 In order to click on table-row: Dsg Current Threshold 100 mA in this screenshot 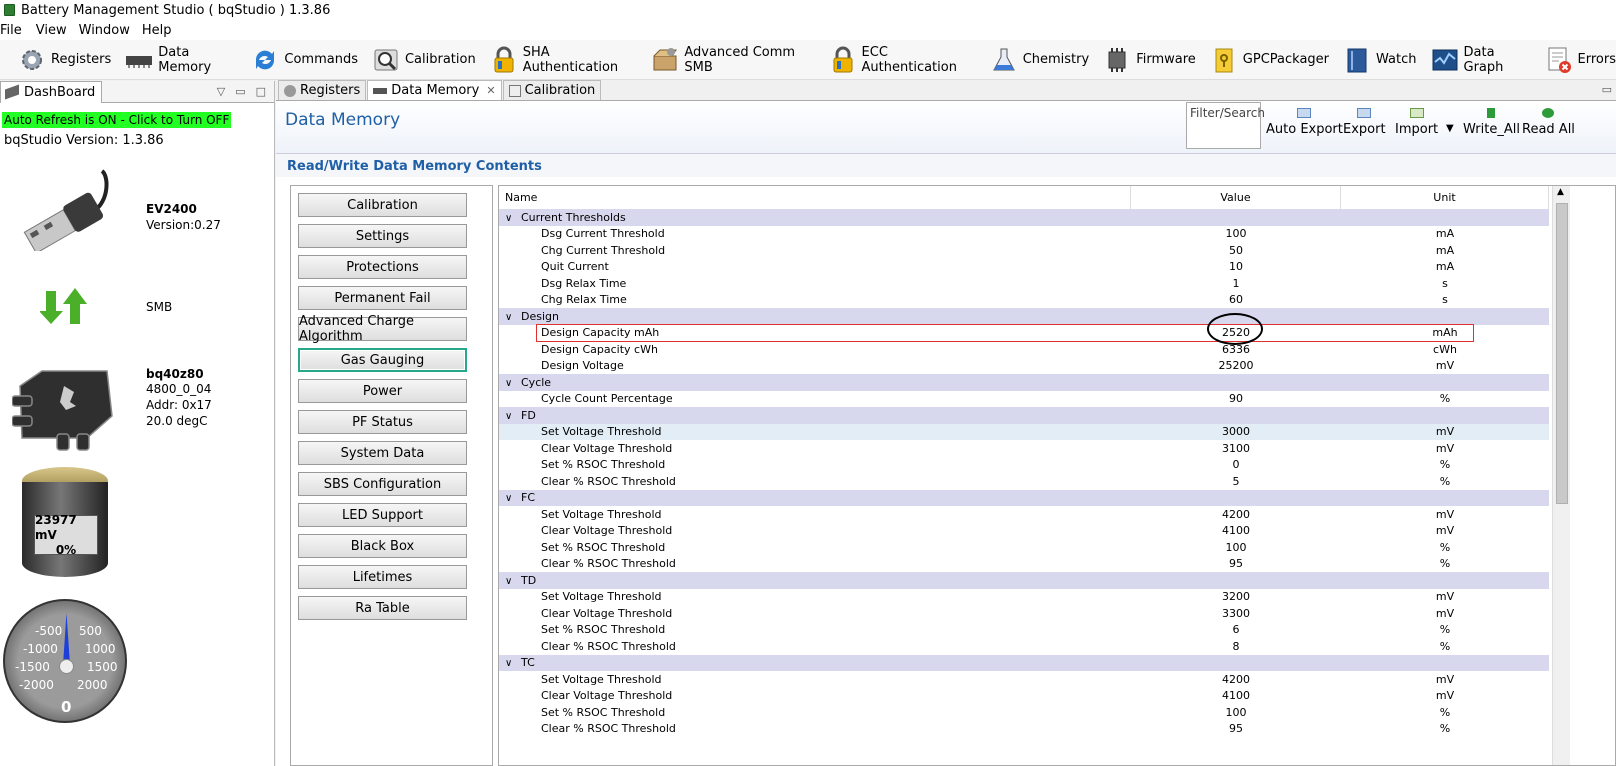, I will do `click(1024, 234)`.